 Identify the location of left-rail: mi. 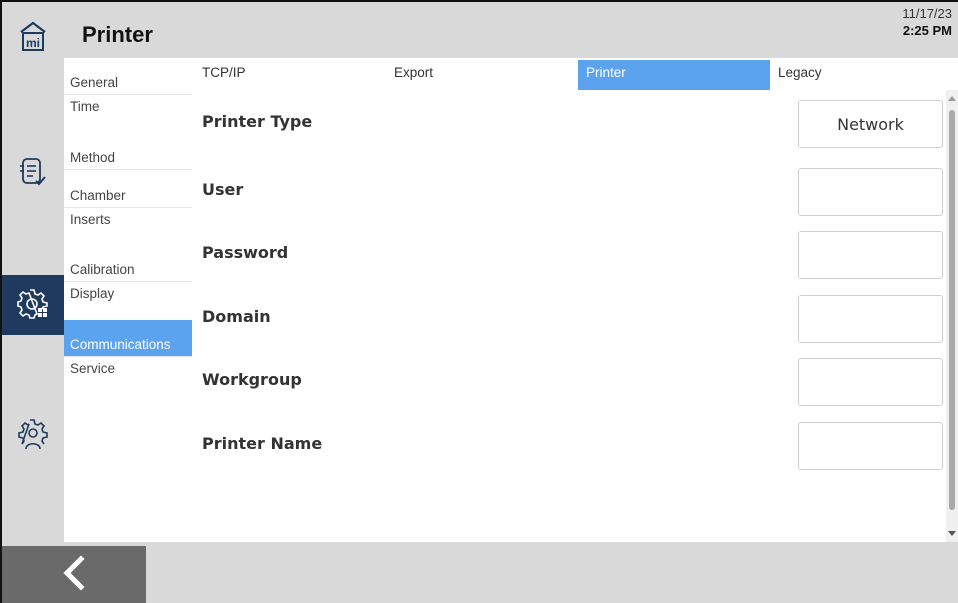
(33, 272).